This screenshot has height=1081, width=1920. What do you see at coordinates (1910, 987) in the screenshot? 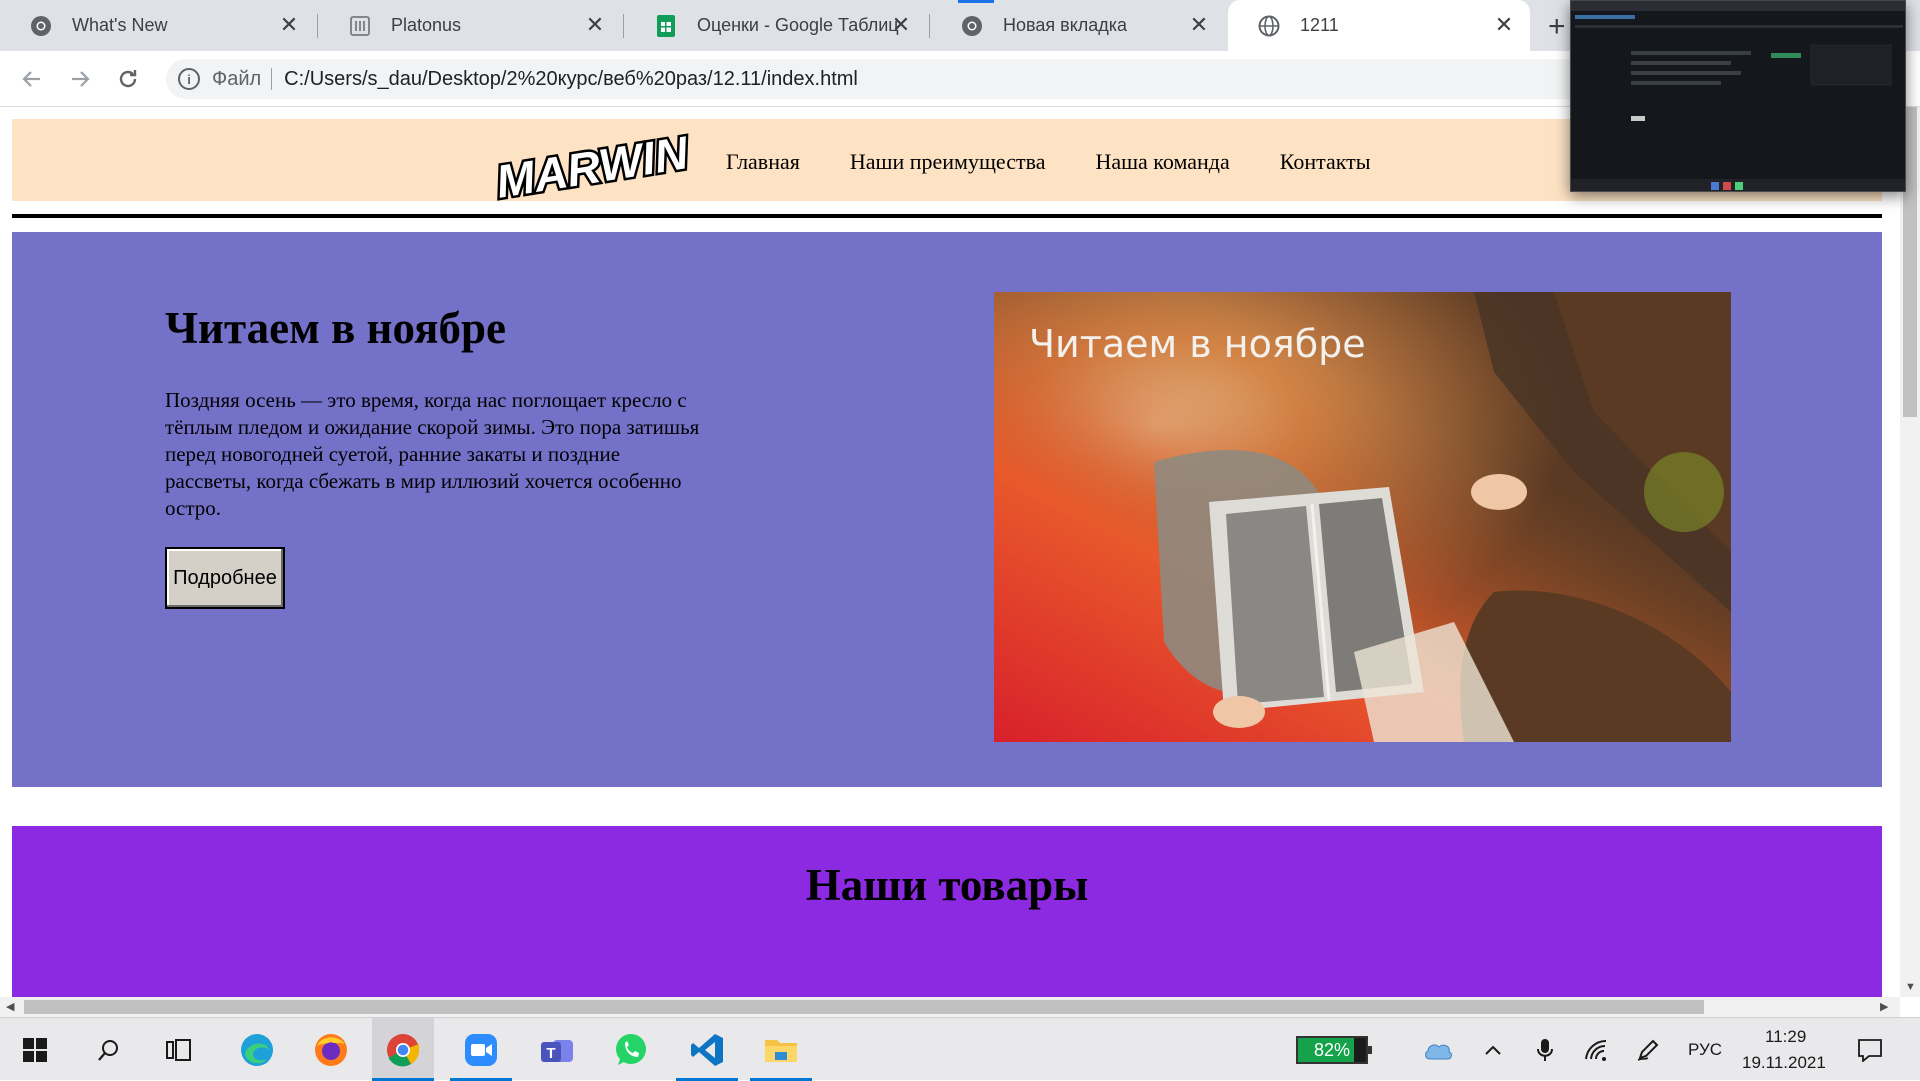
I see `scroll-down-arrow-icon: ▼` at bounding box center [1910, 987].